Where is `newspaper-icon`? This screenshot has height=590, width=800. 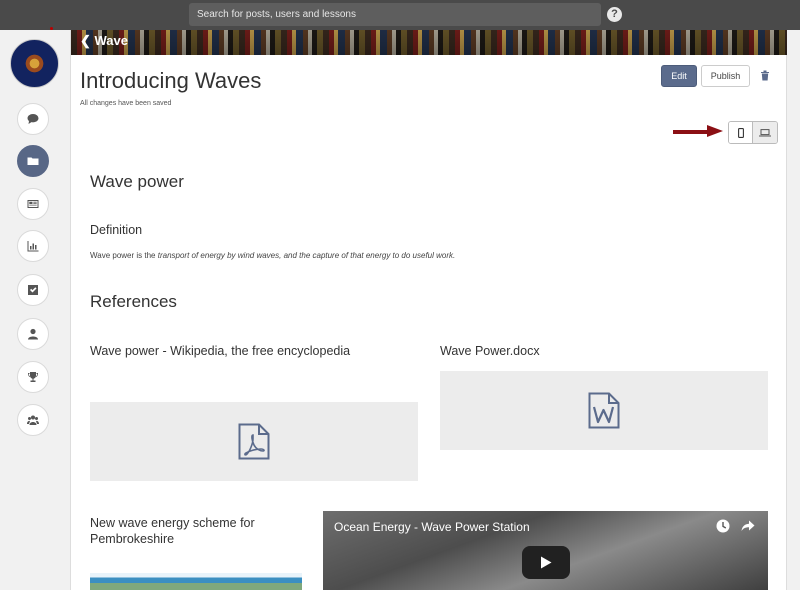
newspaper-icon is located at coordinates (33, 204).